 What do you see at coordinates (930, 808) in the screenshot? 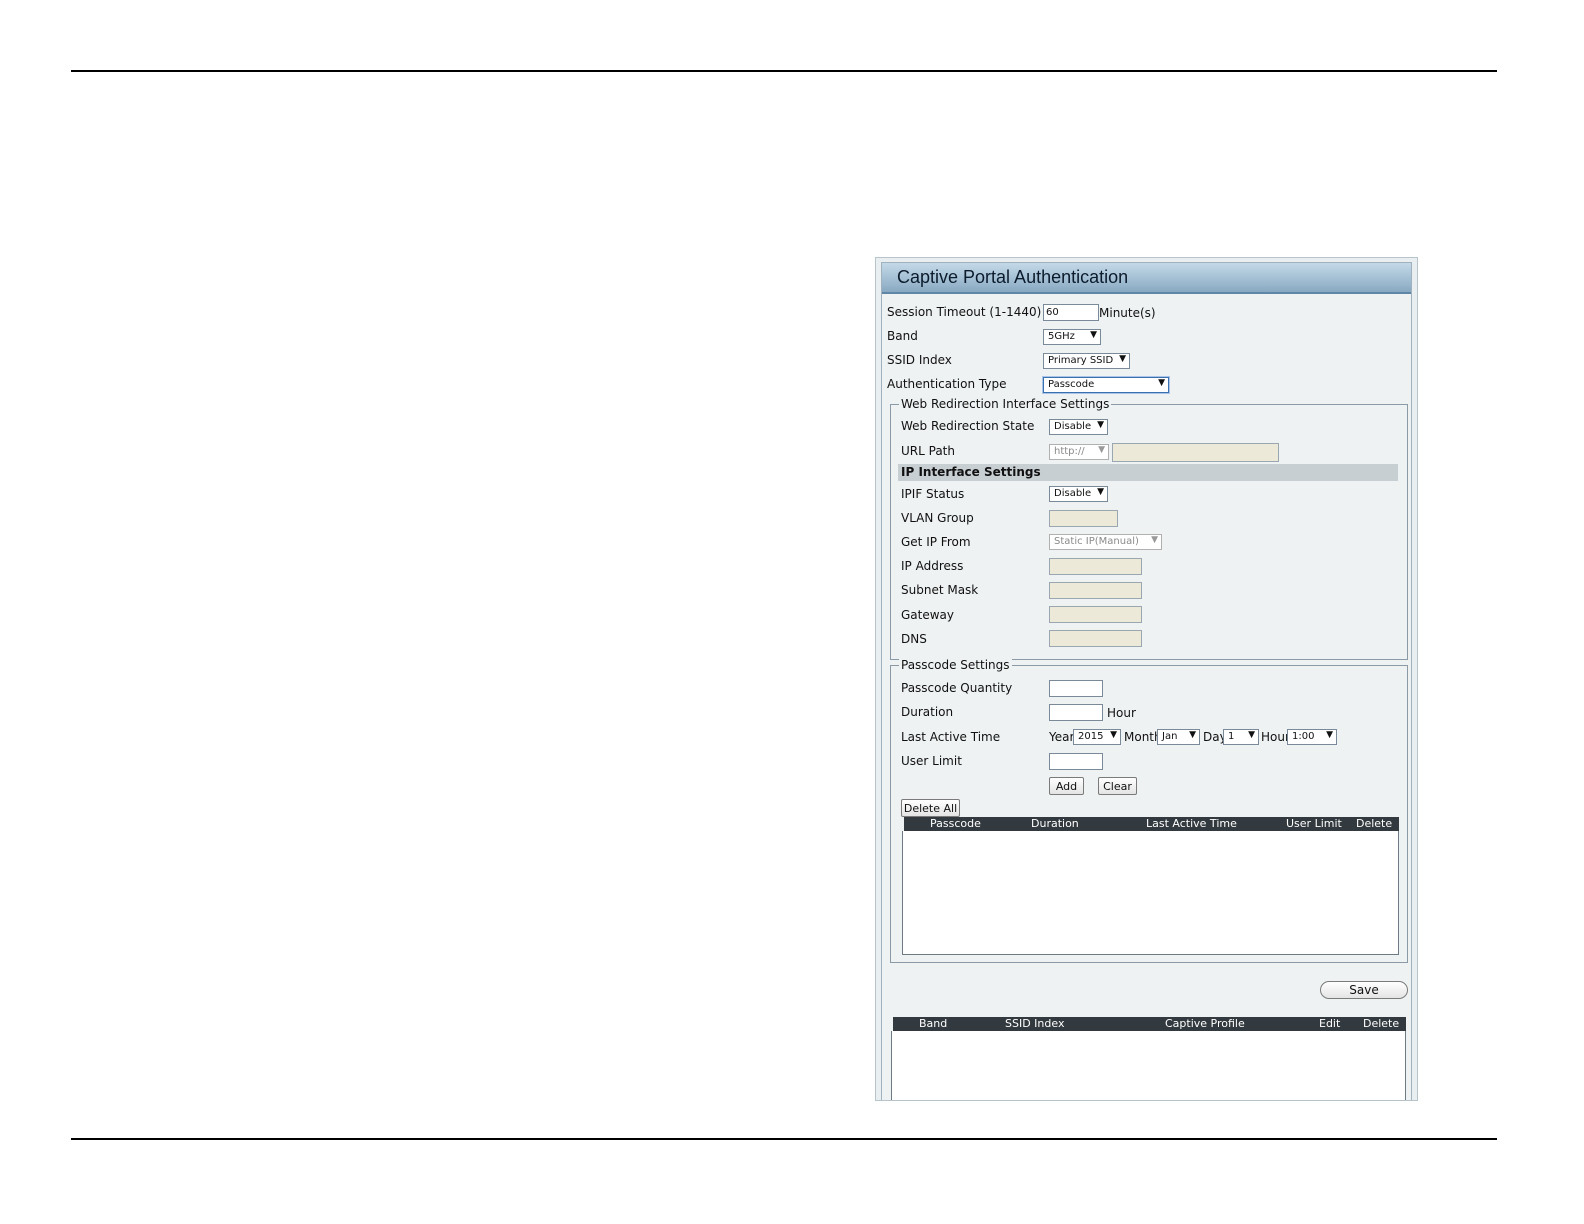
I see `delete-all-button: Delete All` at bounding box center [930, 808].